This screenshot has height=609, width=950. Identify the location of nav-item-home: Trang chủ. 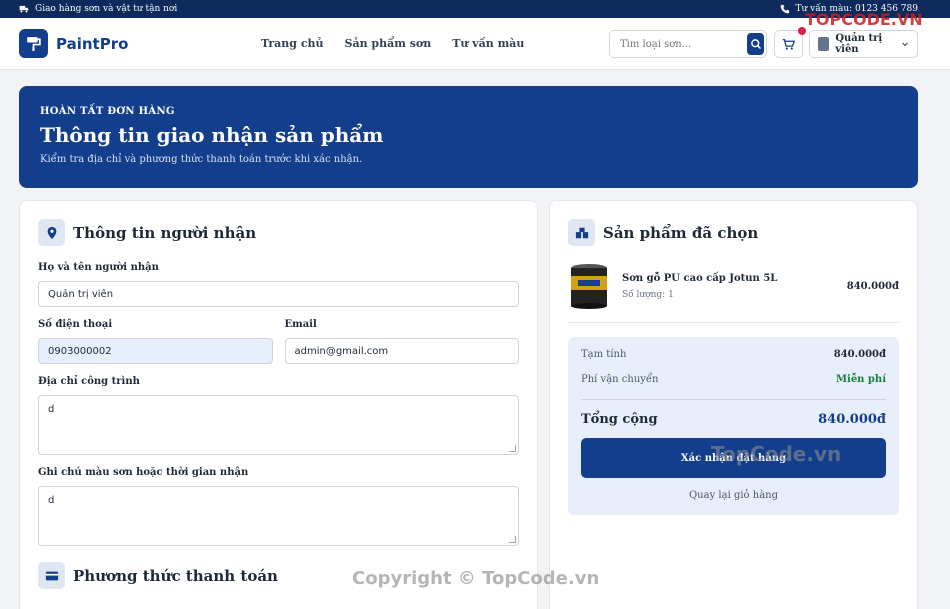
(292, 43).